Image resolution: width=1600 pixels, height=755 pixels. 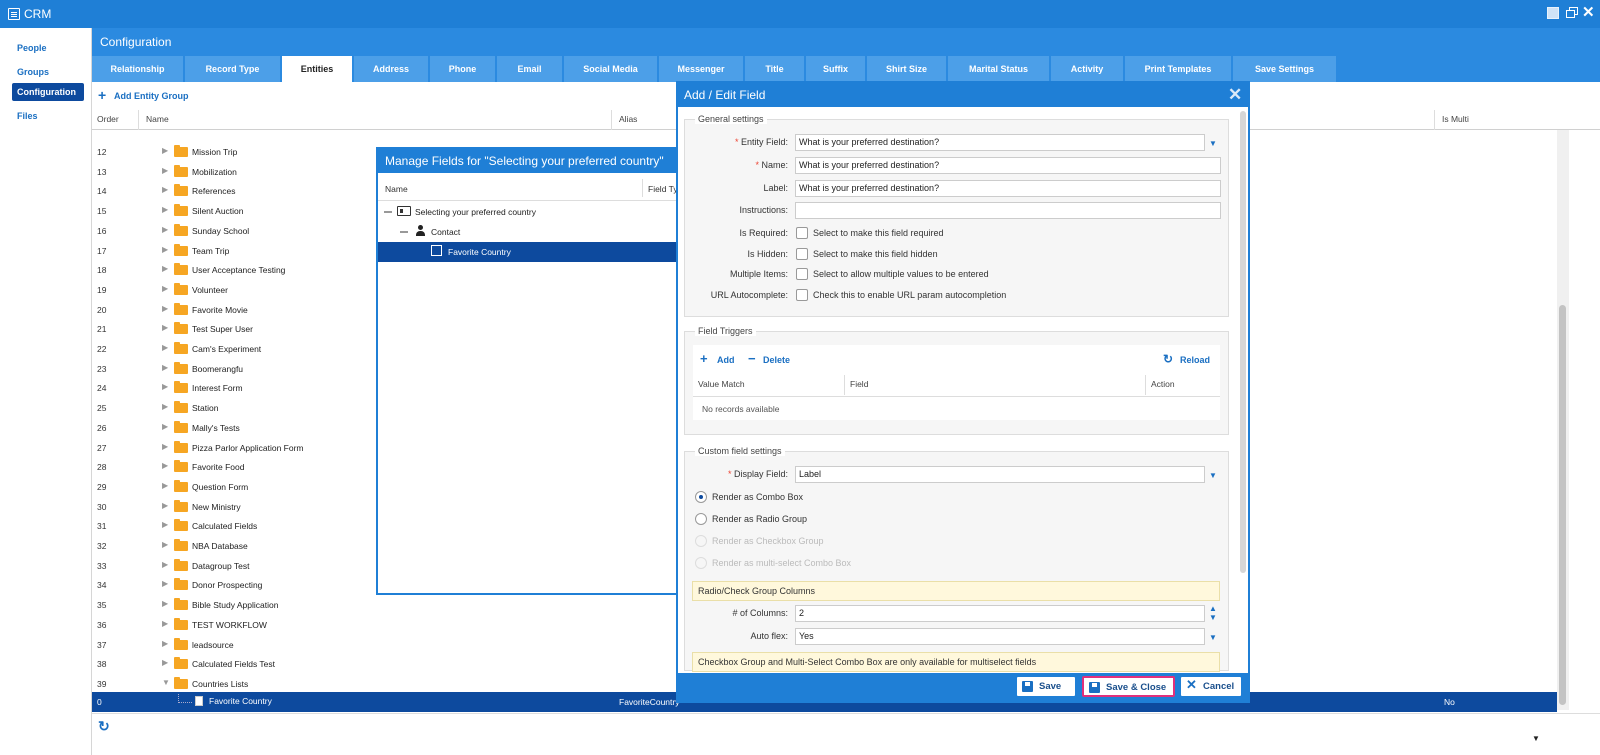 I want to click on tree-node-field-selected: Favorite Country, so click(x=528, y=252).